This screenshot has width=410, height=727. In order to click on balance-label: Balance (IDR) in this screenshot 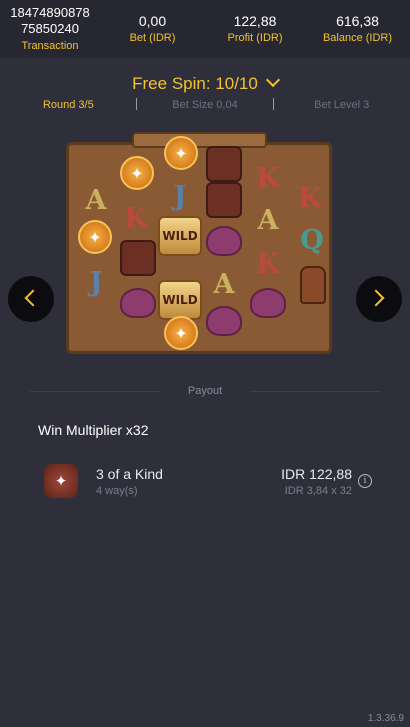, I will do `click(357, 38)`.